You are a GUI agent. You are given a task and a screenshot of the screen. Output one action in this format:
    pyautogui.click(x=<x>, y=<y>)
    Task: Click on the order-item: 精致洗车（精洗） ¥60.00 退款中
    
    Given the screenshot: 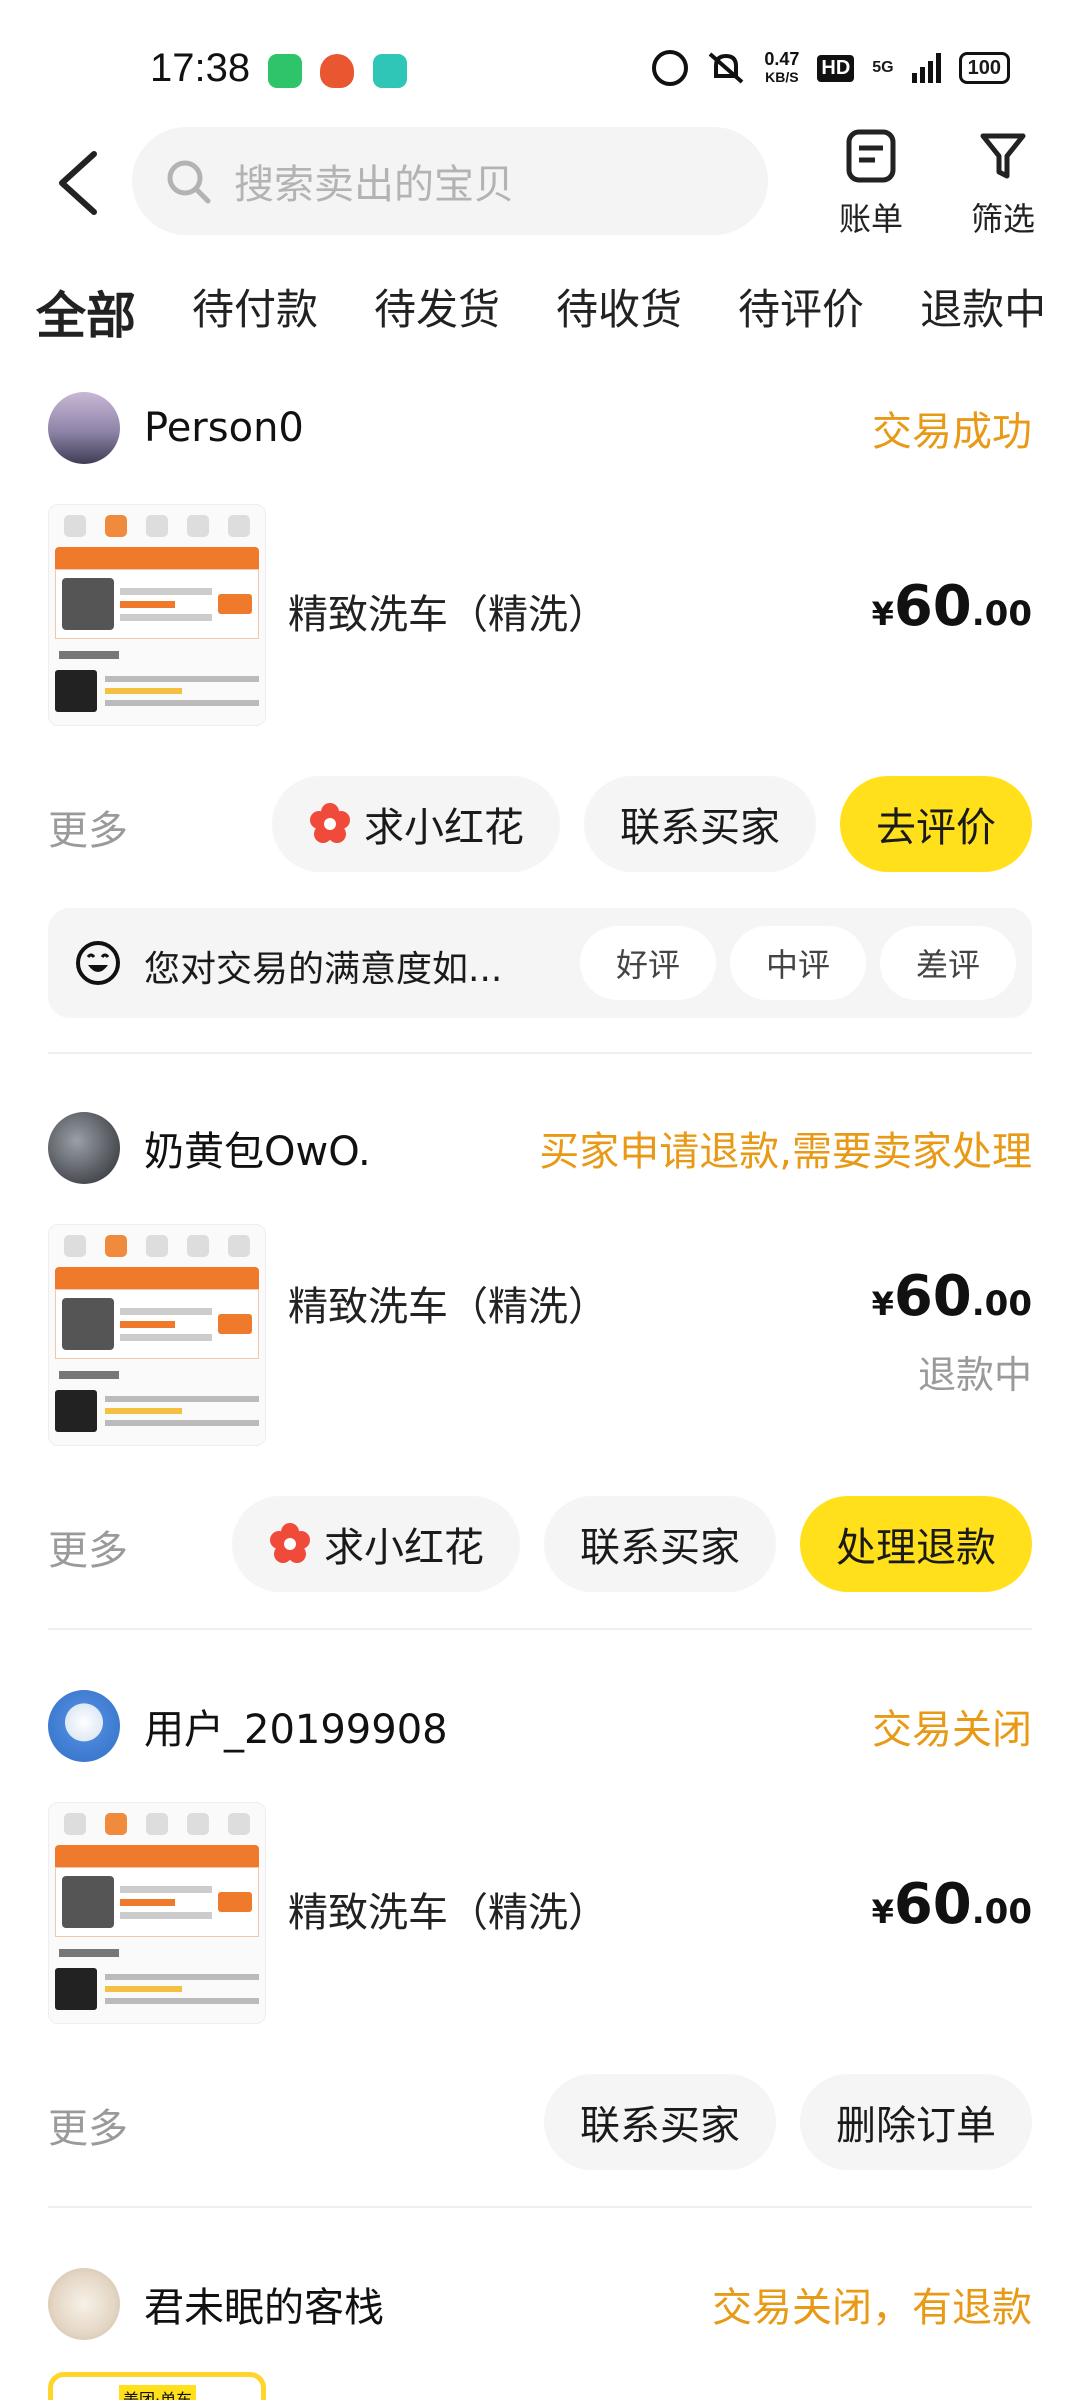 What is the action you would take?
    pyautogui.click(x=540, y=1335)
    